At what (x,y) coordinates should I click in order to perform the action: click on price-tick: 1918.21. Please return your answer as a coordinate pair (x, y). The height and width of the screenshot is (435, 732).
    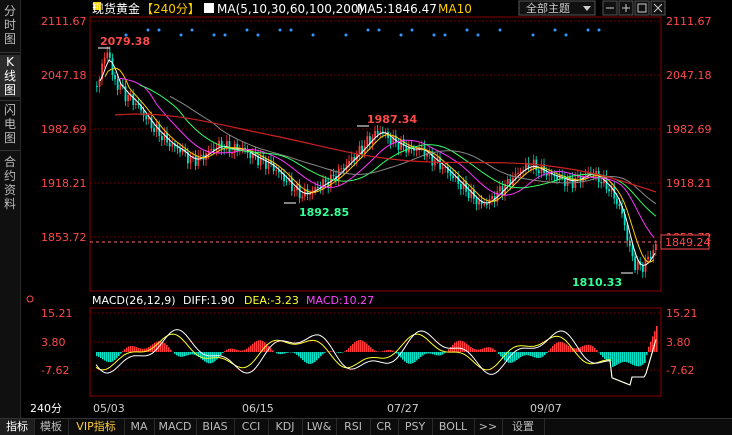
    Looking at the image, I should click on (689, 183).